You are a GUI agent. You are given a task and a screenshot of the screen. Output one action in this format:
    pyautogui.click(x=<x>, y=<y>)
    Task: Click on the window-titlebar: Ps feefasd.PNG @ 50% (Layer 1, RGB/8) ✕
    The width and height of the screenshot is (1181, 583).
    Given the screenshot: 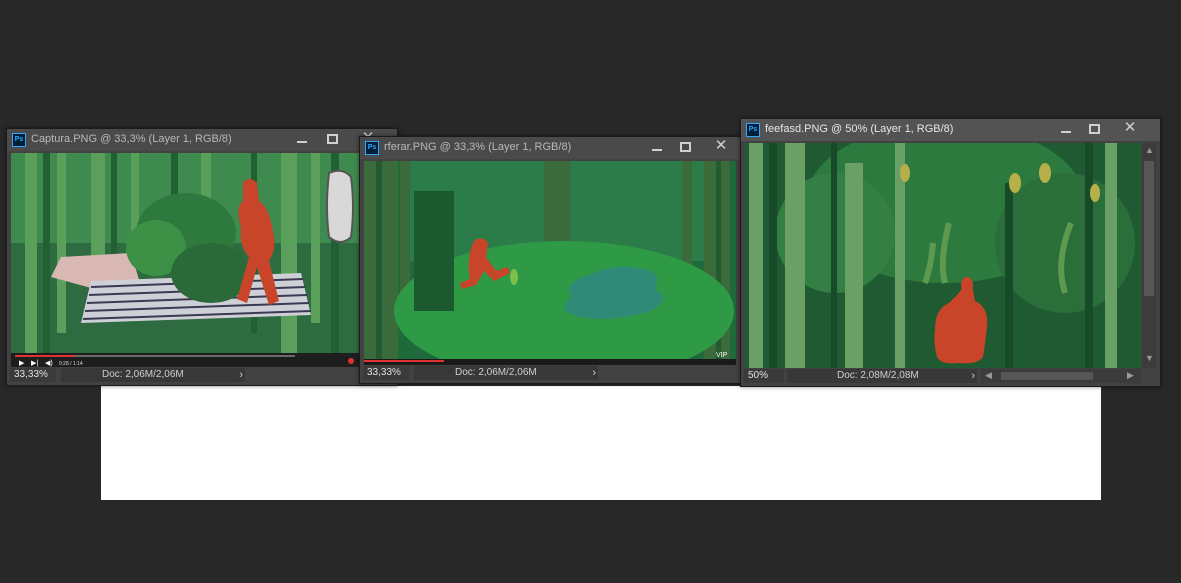 What is the action you would take?
    pyautogui.click(x=950, y=130)
    